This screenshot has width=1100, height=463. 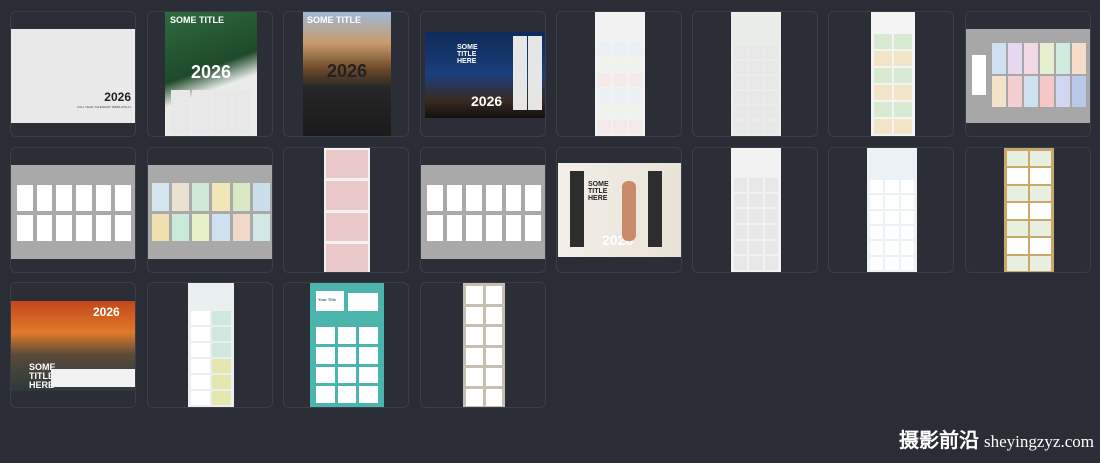 I want to click on template-card-19: Your Title, so click(x=346, y=345).